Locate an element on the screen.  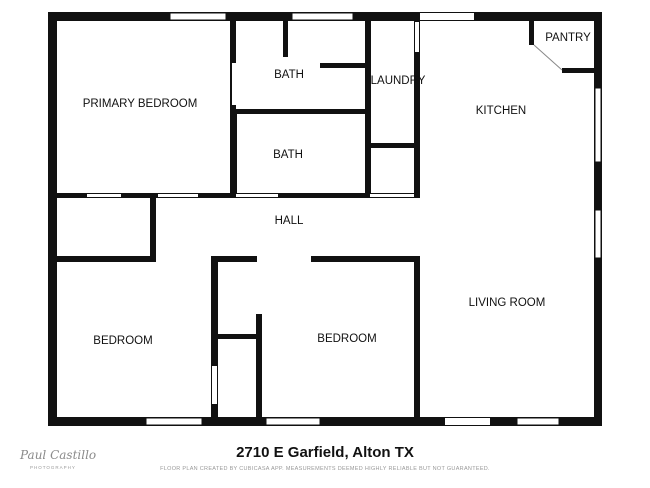
door-primary is located at coordinates (234, 84).